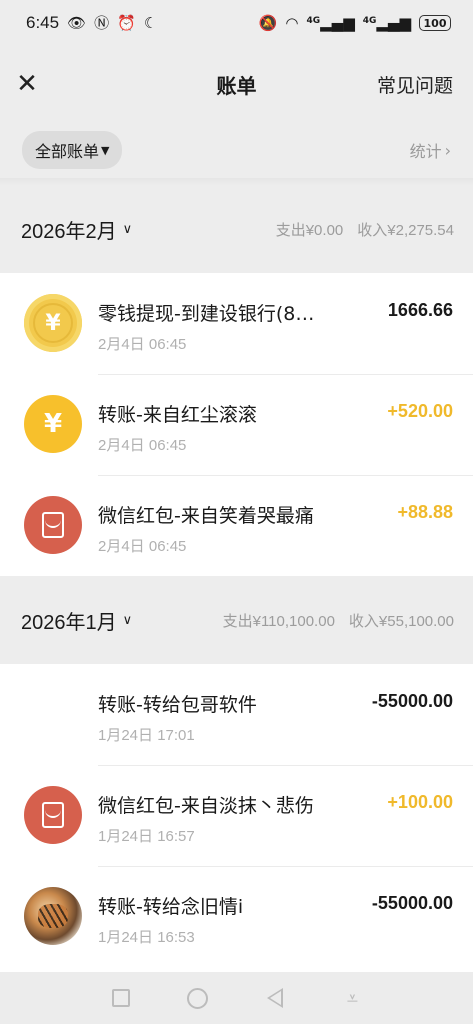 The image size is (473, 1024). What do you see at coordinates (67, 151) in the screenshot?
I see `filter-label: 全部账单` at bounding box center [67, 151].